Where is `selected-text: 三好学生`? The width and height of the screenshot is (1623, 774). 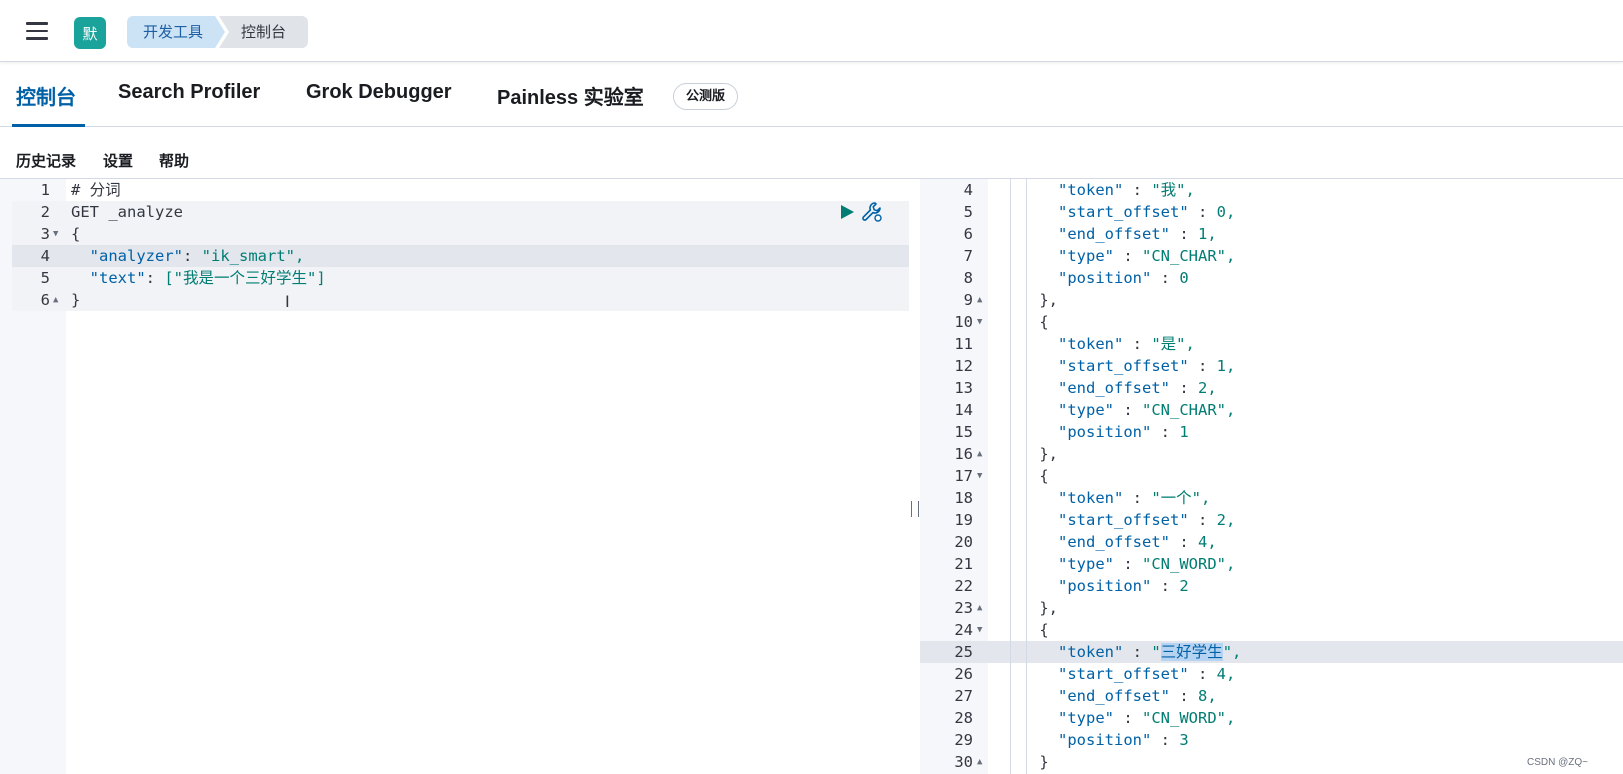
selected-text: 三好学生 is located at coordinates (1191, 652).